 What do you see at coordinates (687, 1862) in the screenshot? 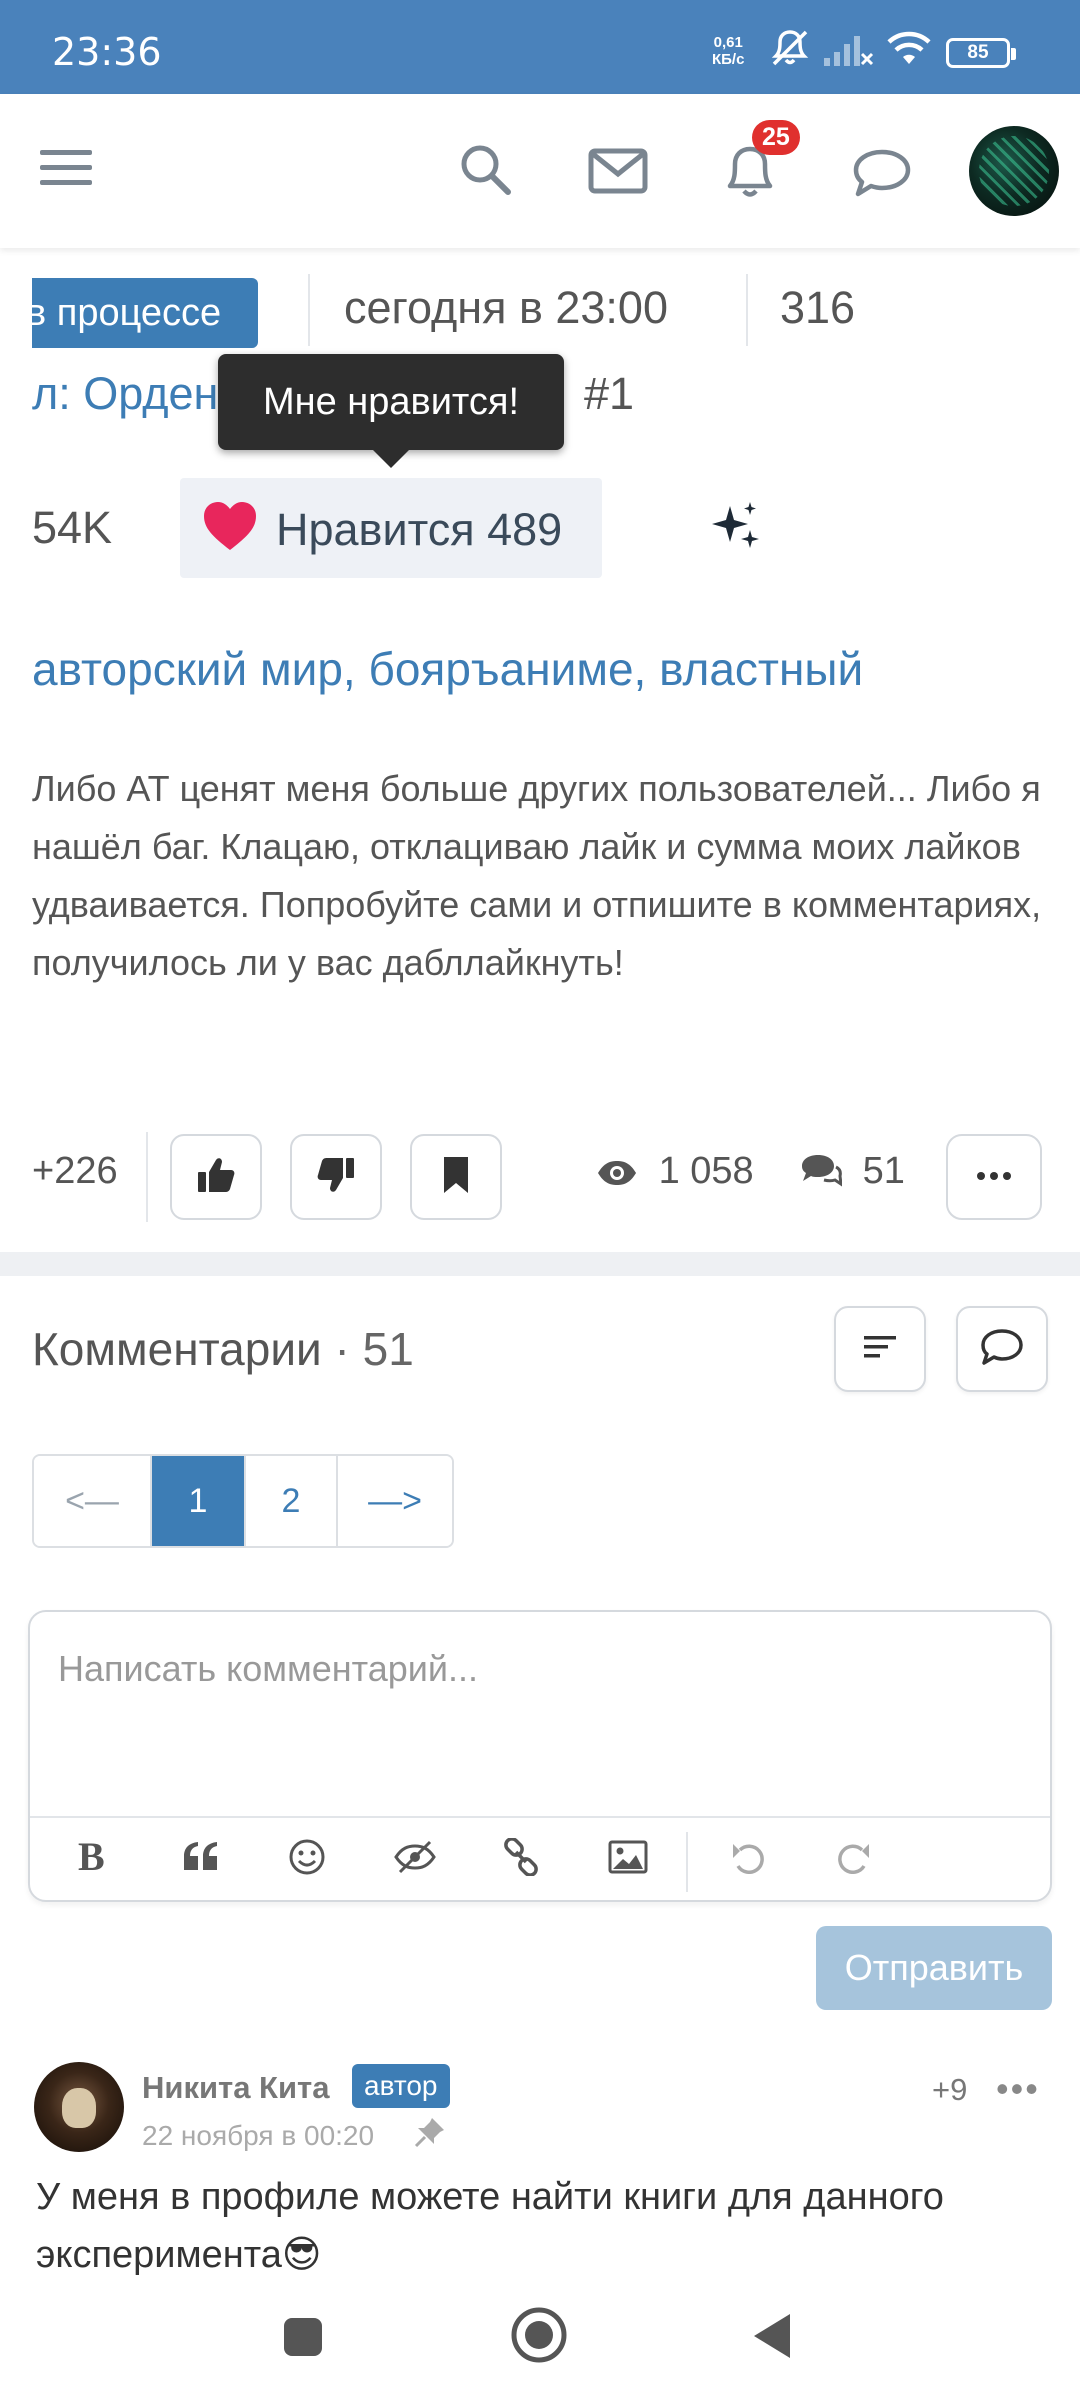
I see `toolbar-divider` at bounding box center [687, 1862].